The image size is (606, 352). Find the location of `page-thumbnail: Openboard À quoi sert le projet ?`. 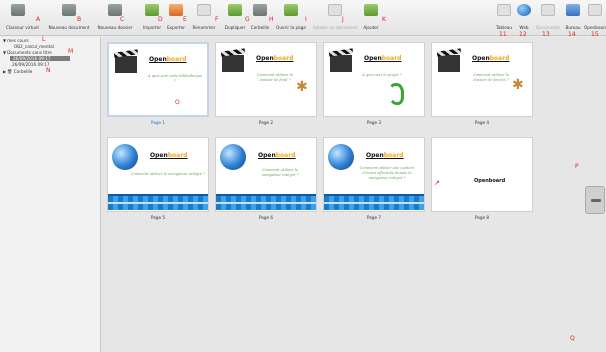

page-thumbnail: Openboard À quoi sert le projet ? is located at coordinates (374, 79).